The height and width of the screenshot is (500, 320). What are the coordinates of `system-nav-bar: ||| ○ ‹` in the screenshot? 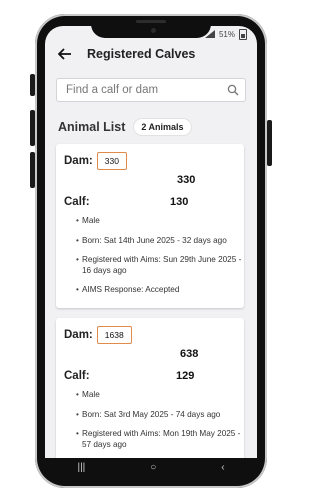 It's located at (151, 467).